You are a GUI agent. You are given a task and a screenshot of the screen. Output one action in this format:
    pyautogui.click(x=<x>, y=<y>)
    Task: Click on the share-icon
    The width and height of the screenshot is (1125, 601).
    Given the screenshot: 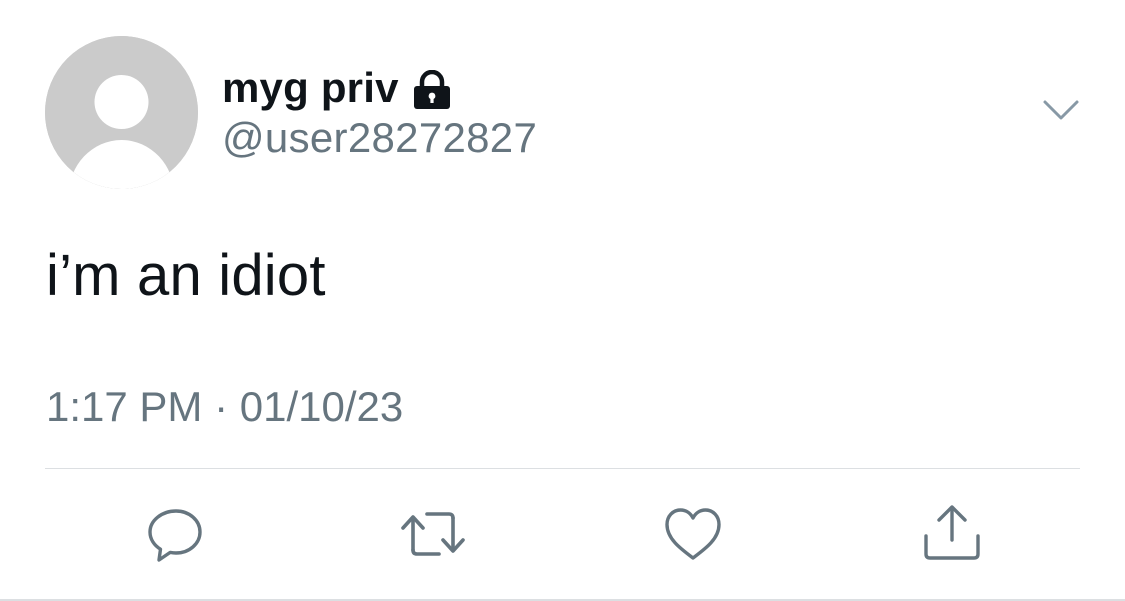 What is the action you would take?
    pyautogui.click(x=952, y=532)
    